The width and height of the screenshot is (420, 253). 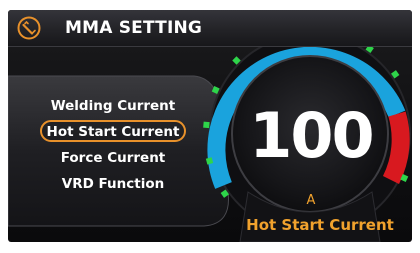 What do you see at coordinates (113, 106) in the screenshot?
I see `menu-item-welding-current: Welding Current` at bounding box center [113, 106].